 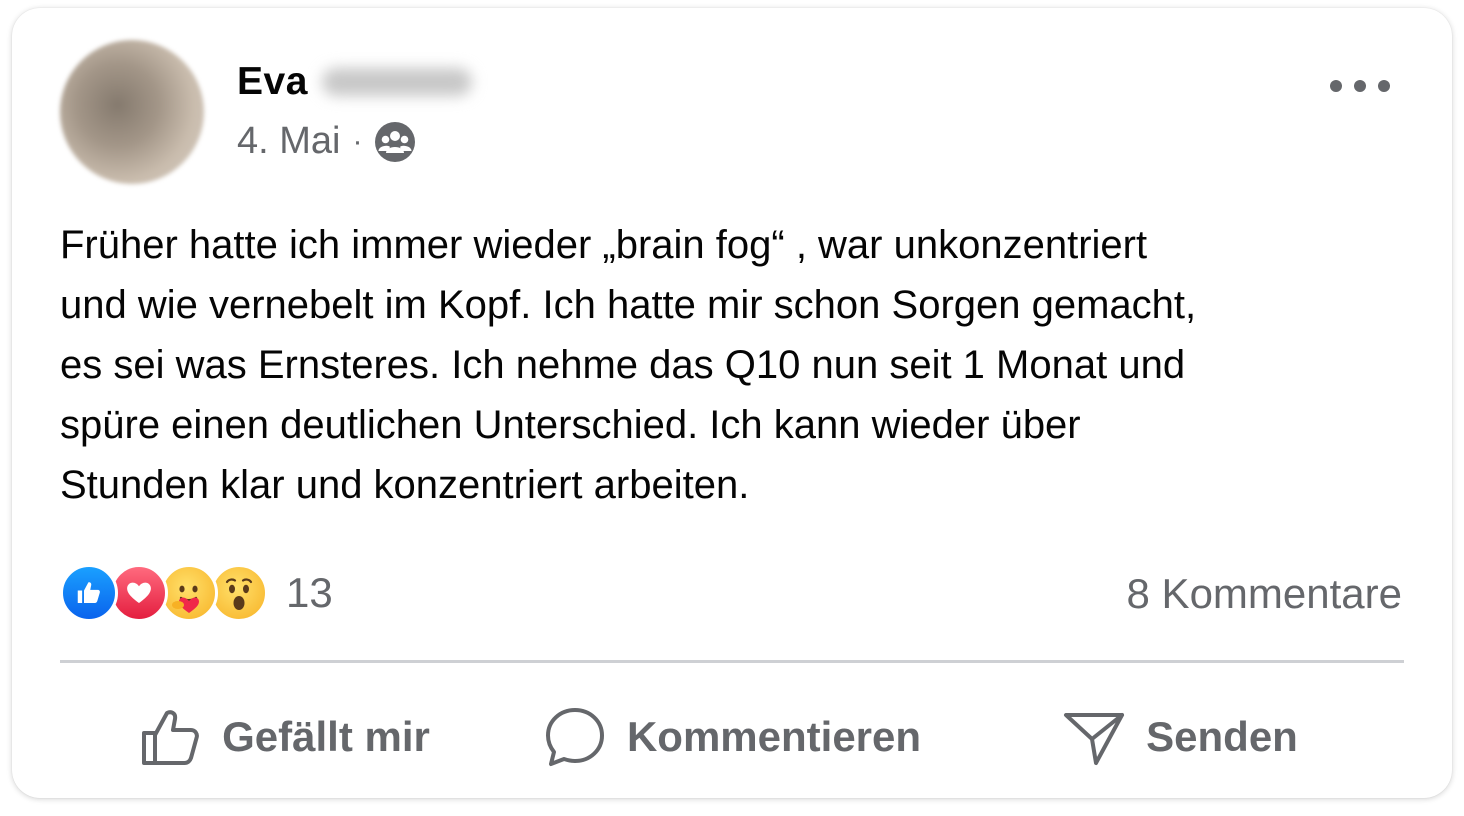 What do you see at coordinates (1336, 86) in the screenshot?
I see `more-horizontal-icon` at bounding box center [1336, 86].